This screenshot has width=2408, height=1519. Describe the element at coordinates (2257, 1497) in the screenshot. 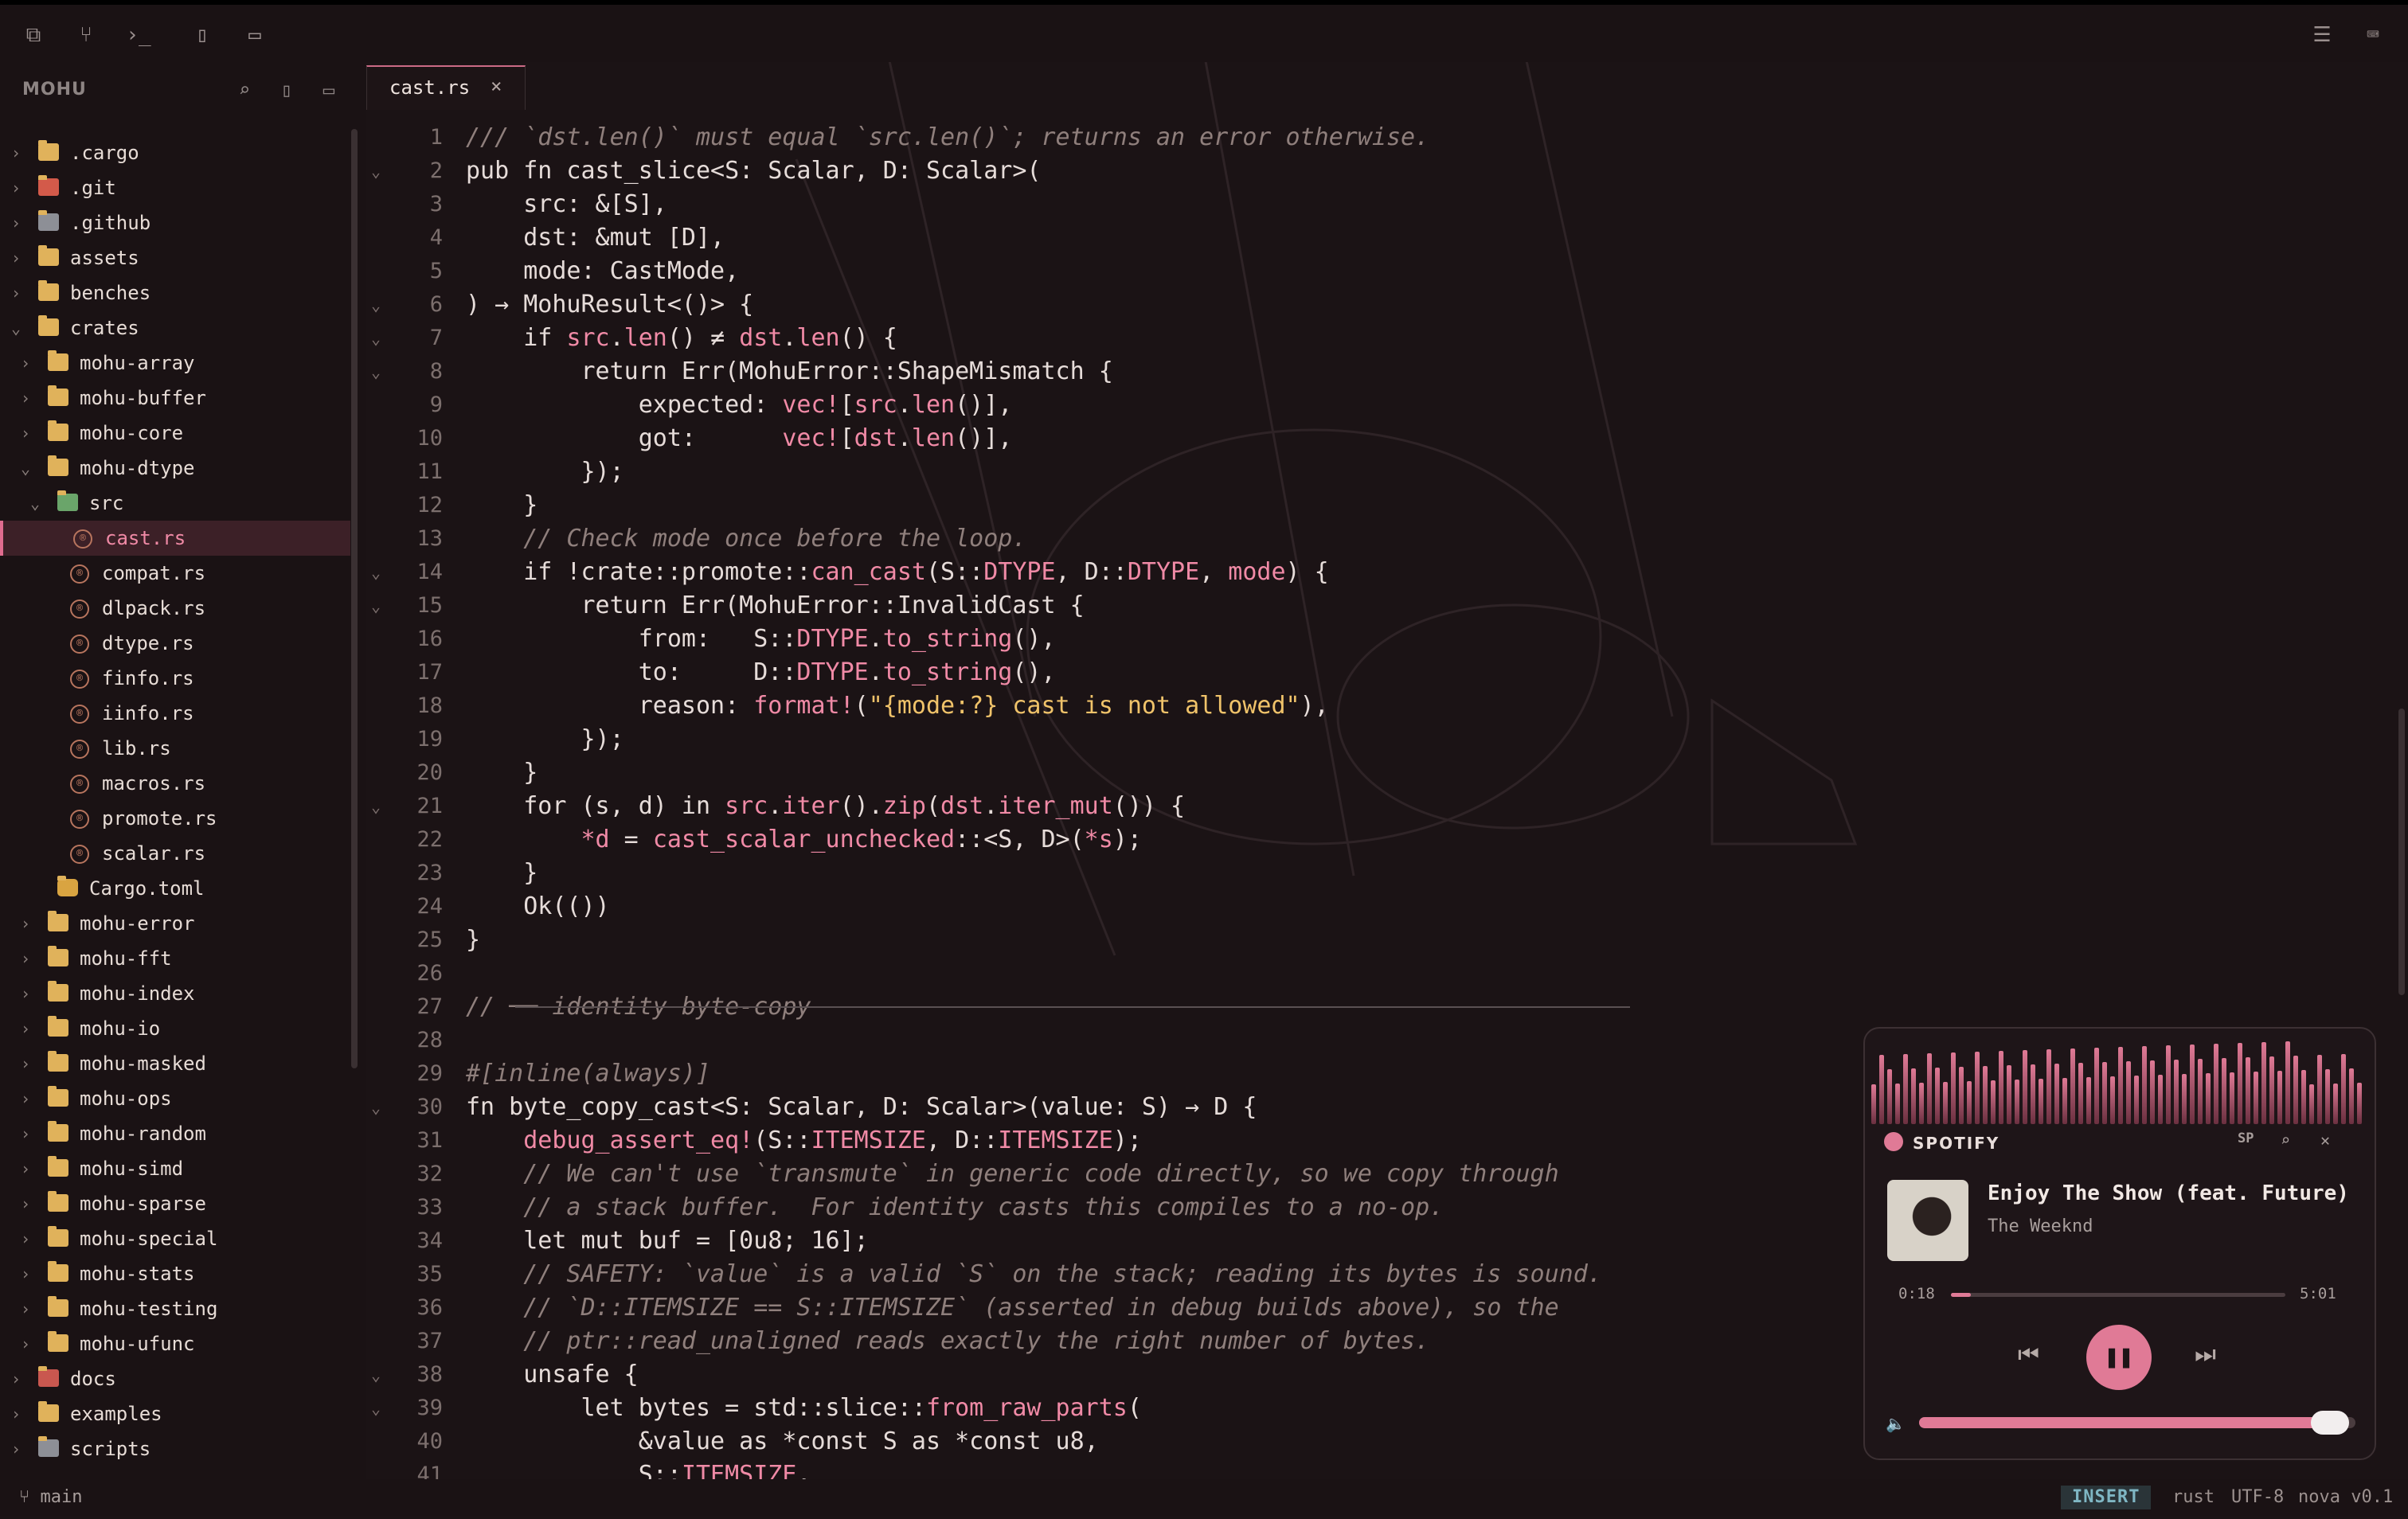

I see `encoding: UTF-8` at that location.